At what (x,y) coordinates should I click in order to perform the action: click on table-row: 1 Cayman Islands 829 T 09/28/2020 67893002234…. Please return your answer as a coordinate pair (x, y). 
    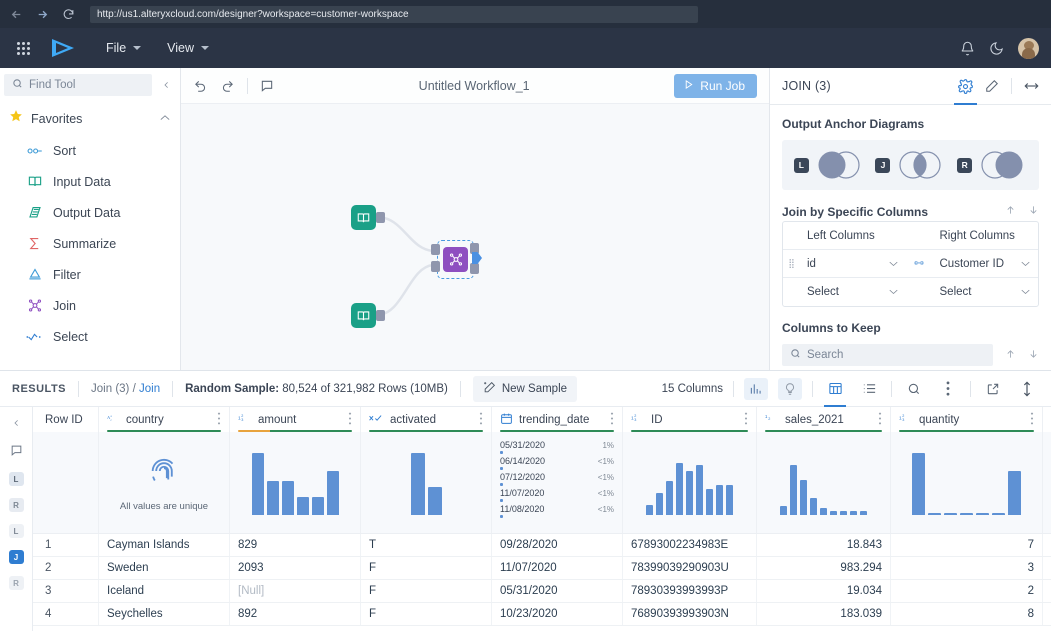
    Looking at the image, I should click on (542, 545).